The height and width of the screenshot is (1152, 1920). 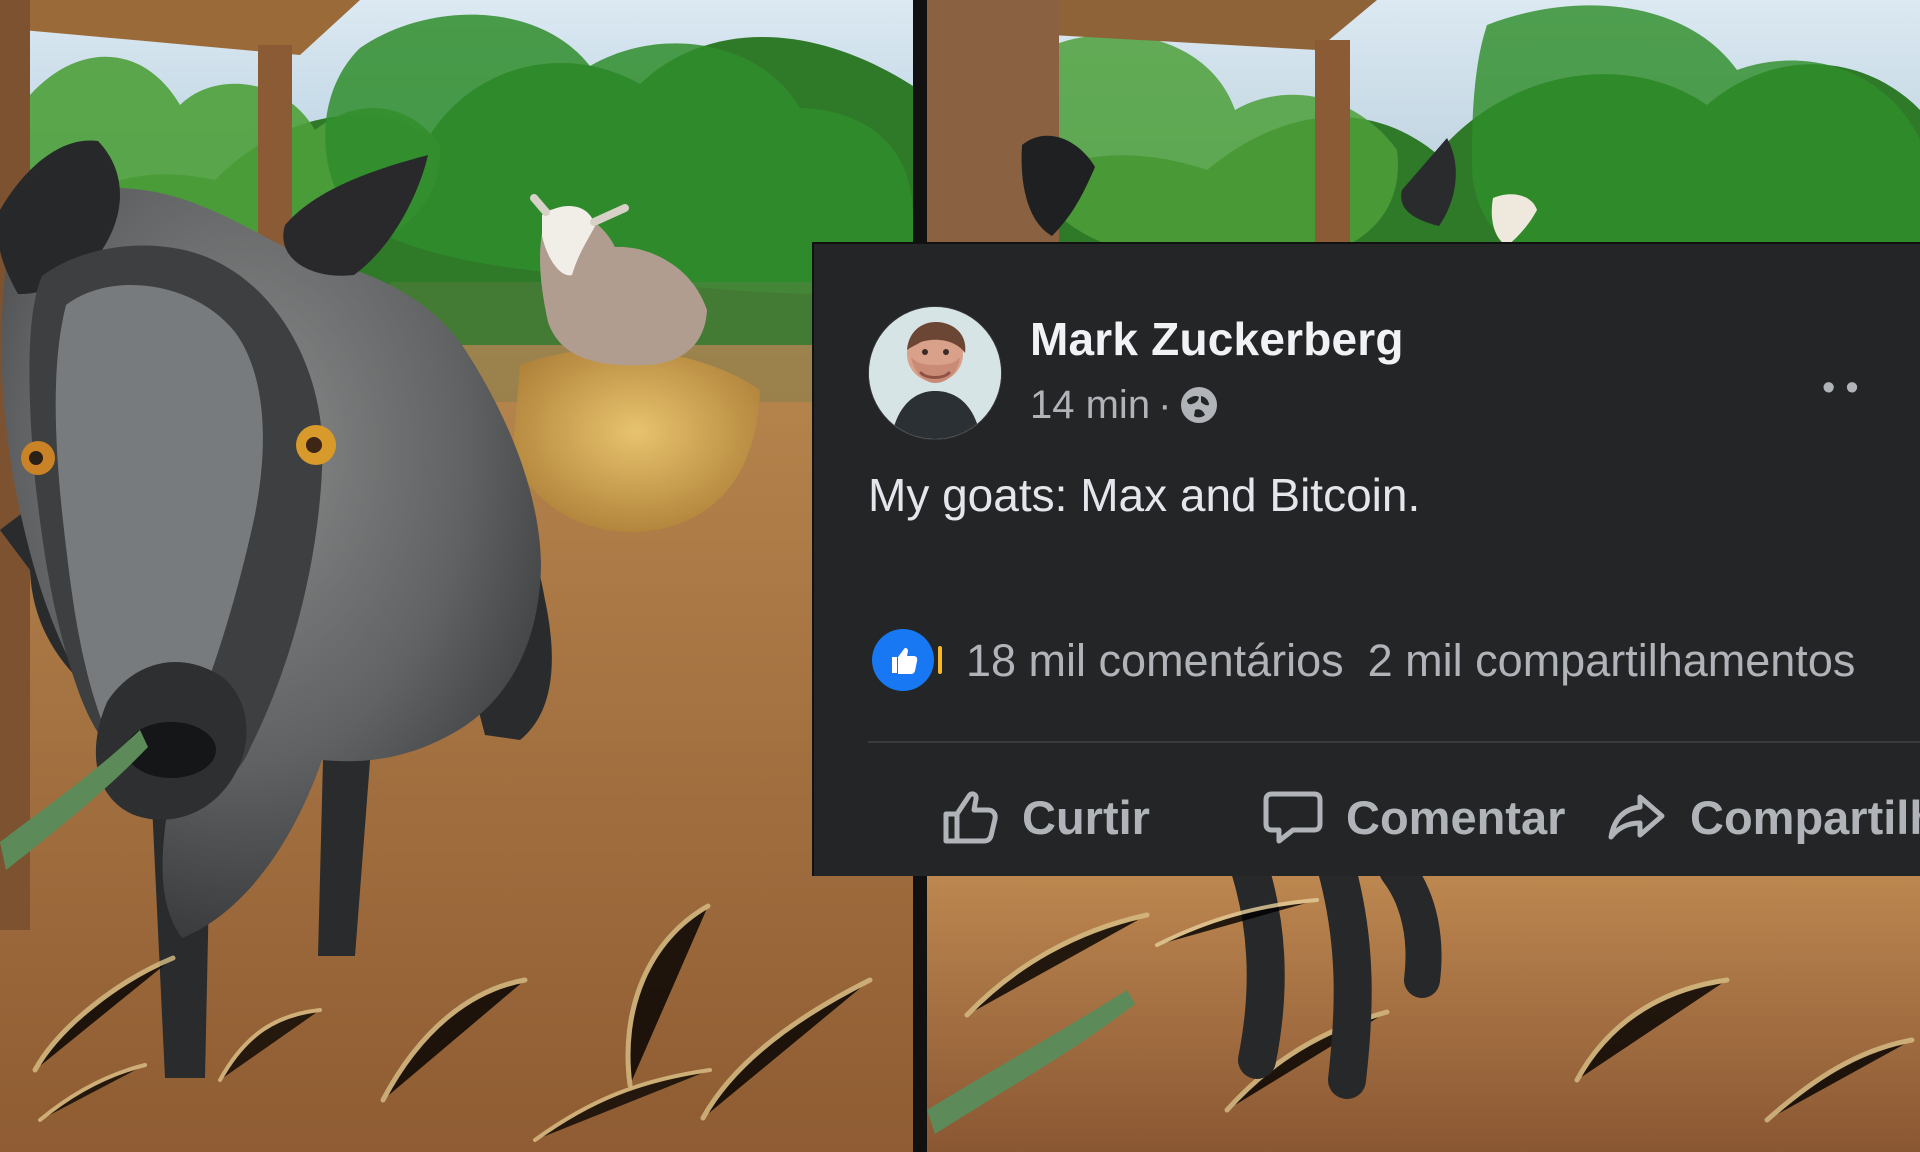 I want to click on share-button: Compartilhar, so click(x=1763, y=817).